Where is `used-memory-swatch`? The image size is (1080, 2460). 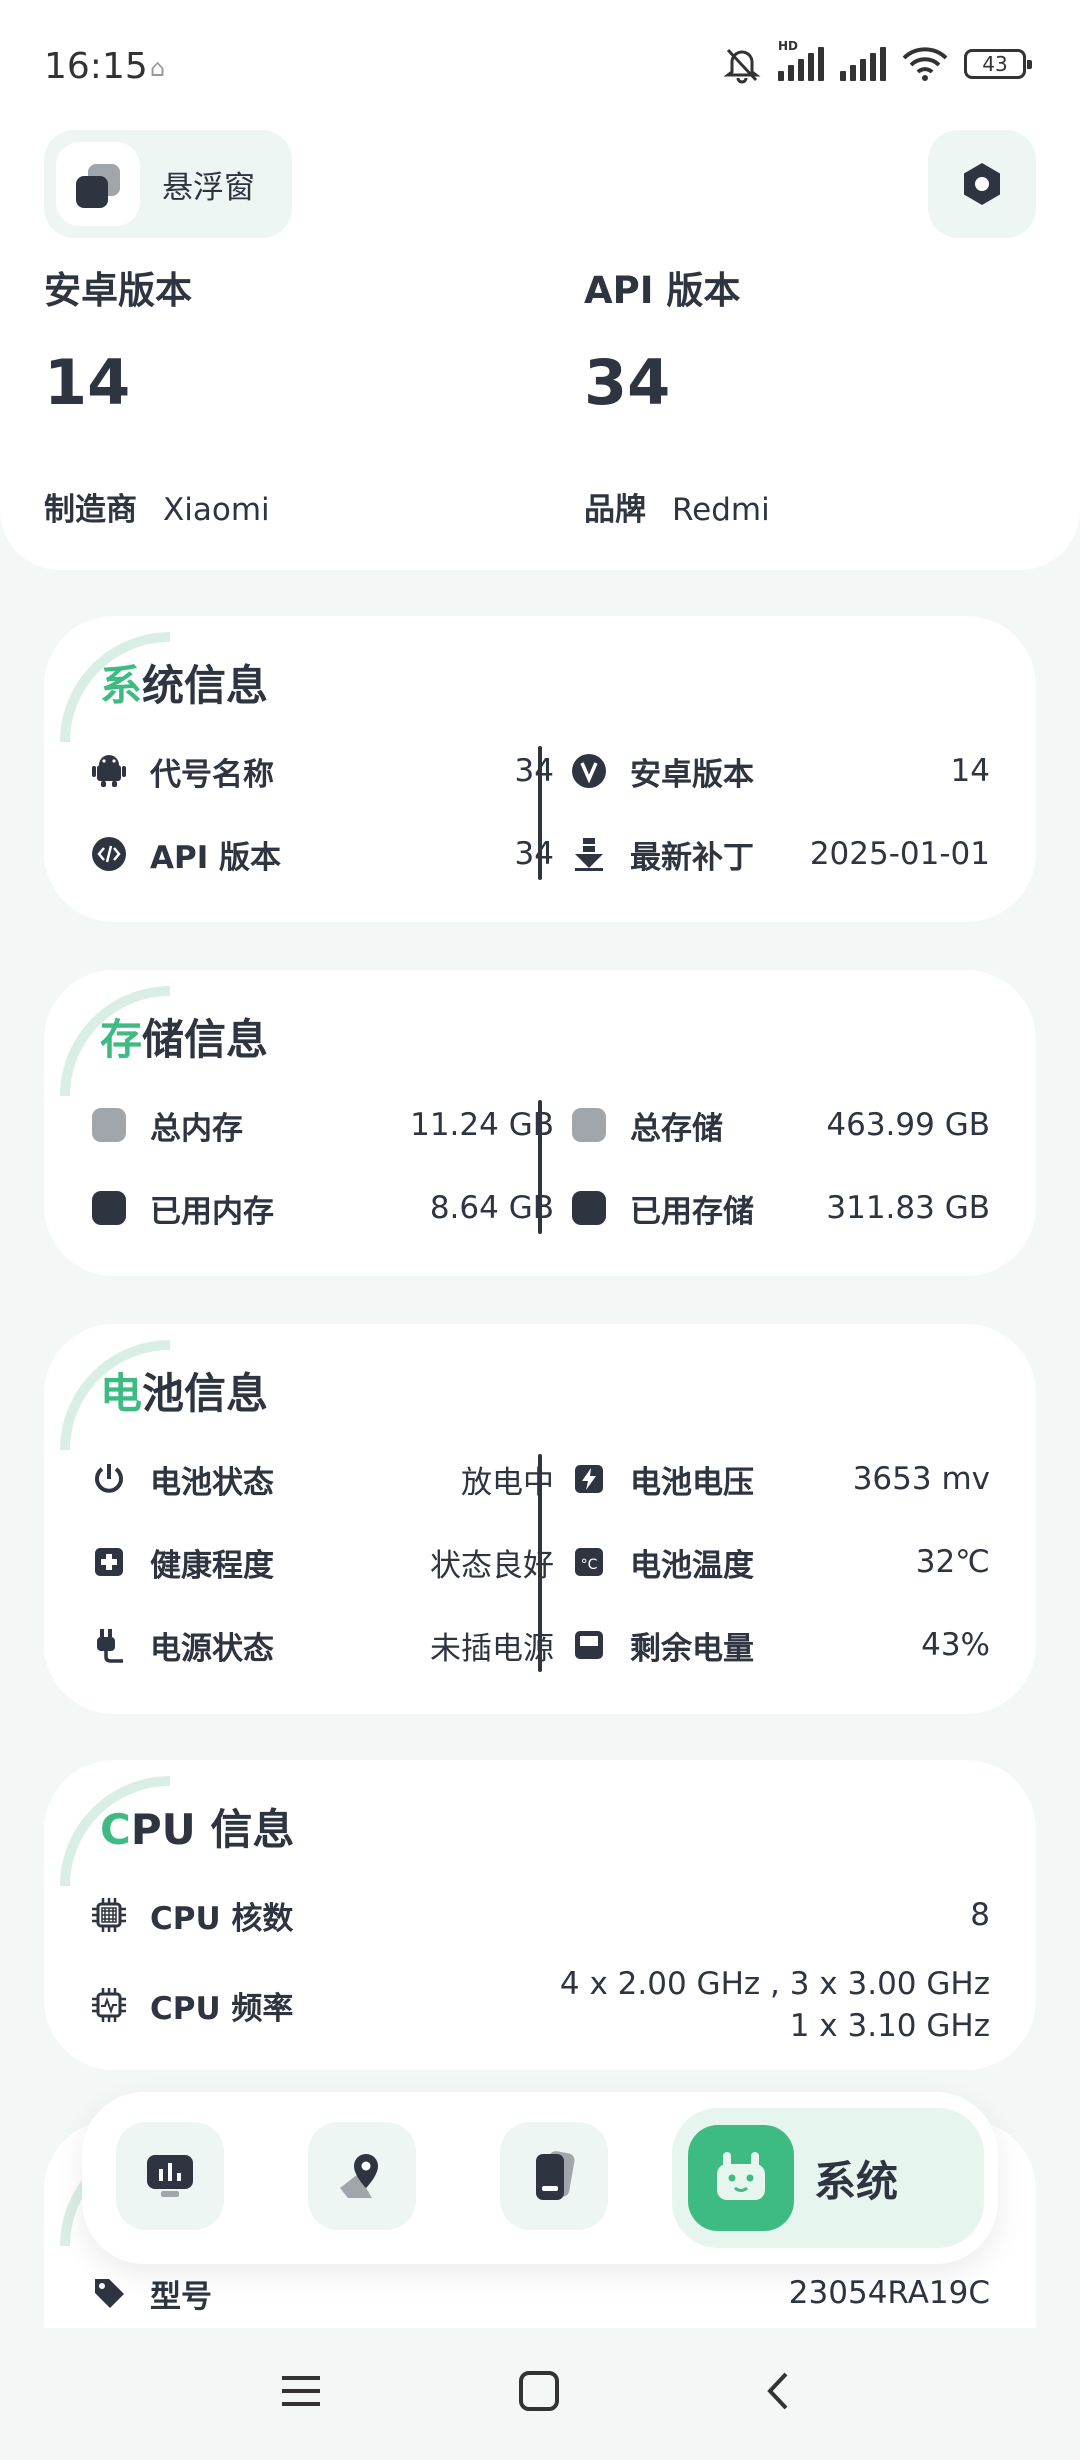
used-memory-swatch is located at coordinates (109, 1208).